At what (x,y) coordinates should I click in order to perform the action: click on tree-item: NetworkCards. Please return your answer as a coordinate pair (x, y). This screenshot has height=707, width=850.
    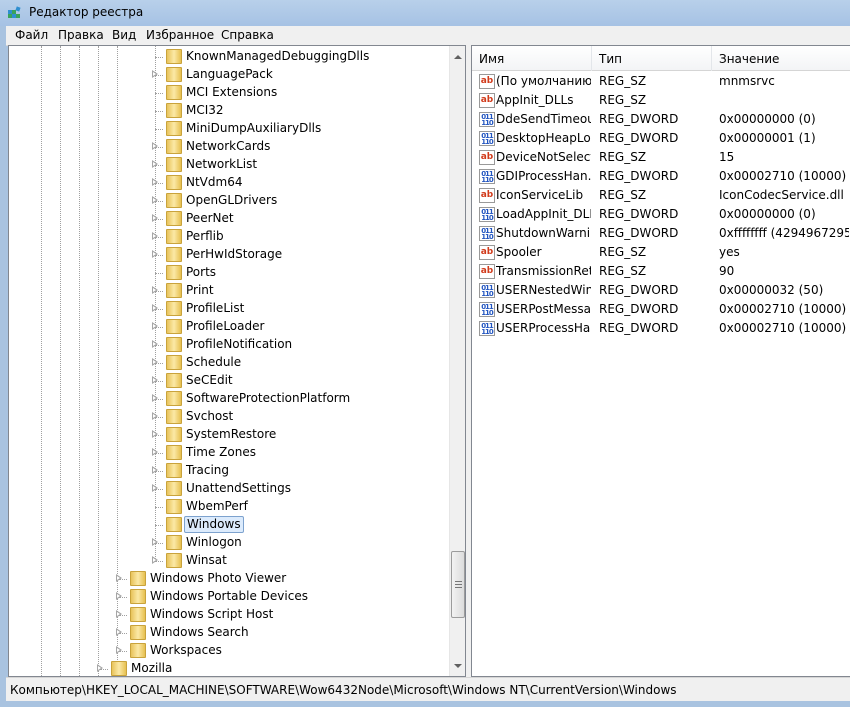
    Looking at the image, I should click on (229, 147).